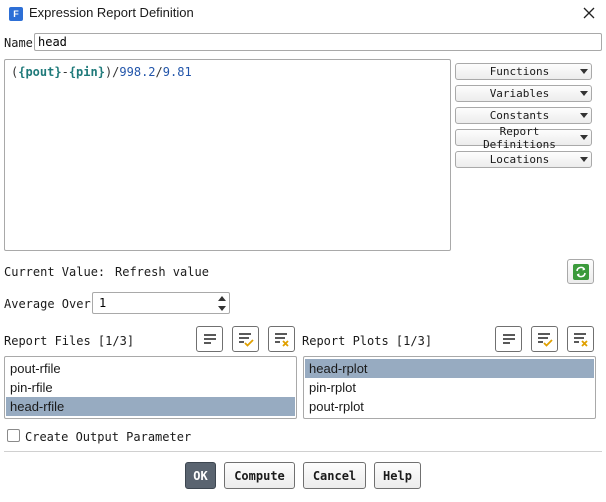 This screenshot has height=502, width=606. I want to click on list-item: head-rplot, so click(449, 368).